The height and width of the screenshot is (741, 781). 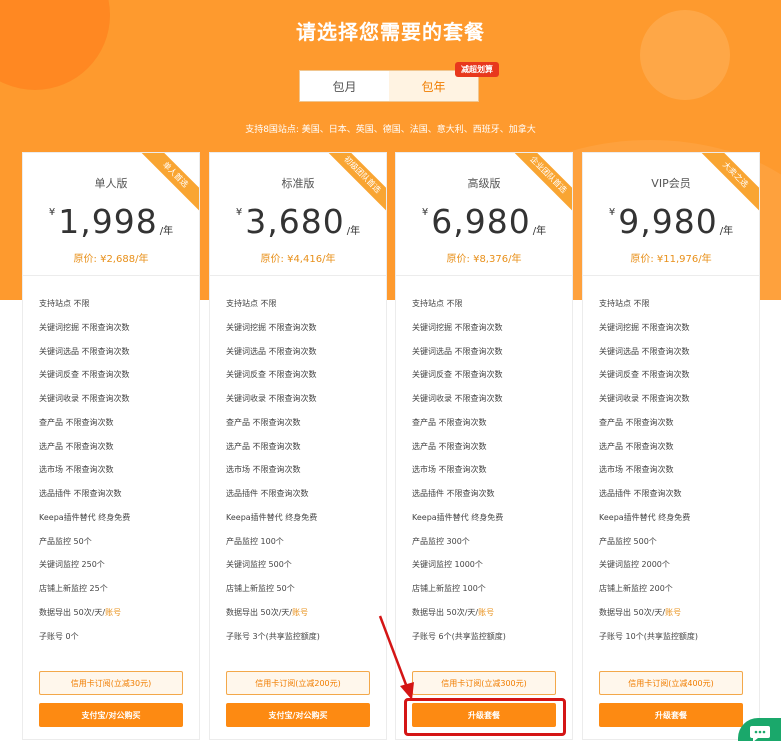 I want to click on feature-item: 子账号 3个(共享监控额度), so click(x=301, y=643).